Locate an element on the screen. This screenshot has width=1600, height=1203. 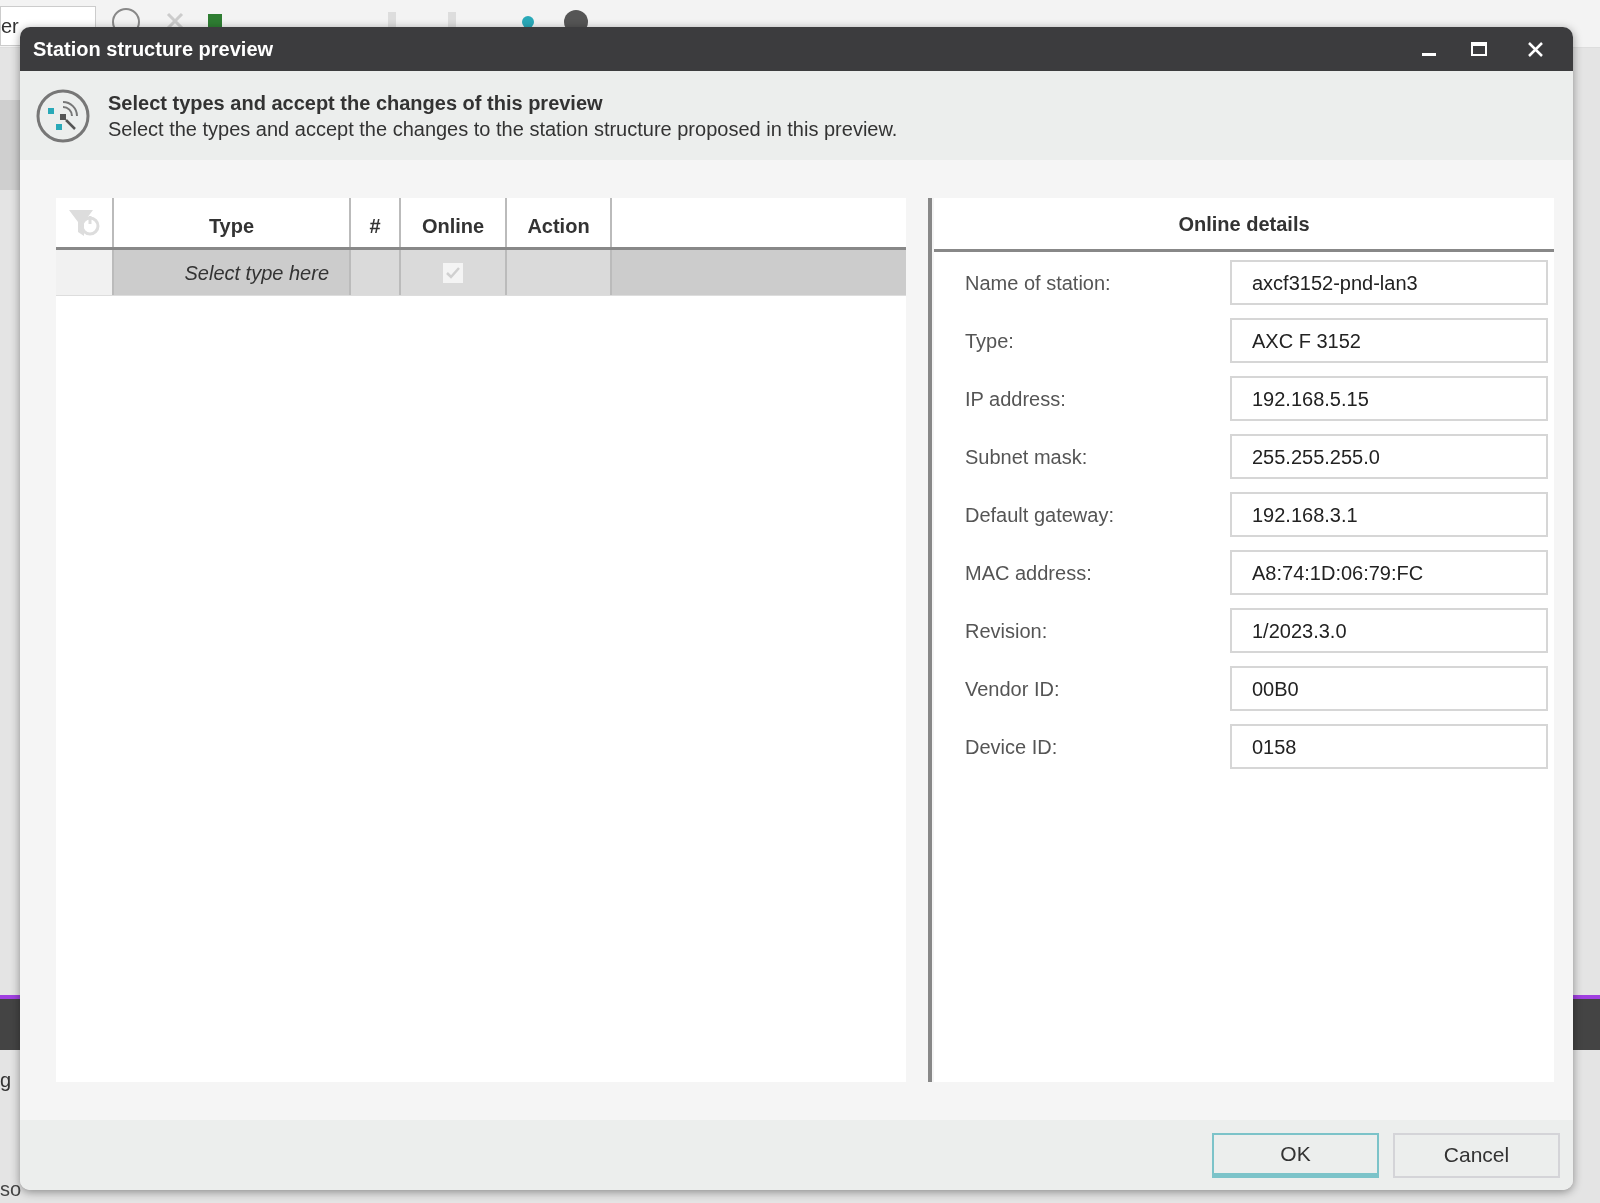
input-field: axcf3152-pnd-lan3 is located at coordinates (1389, 282).